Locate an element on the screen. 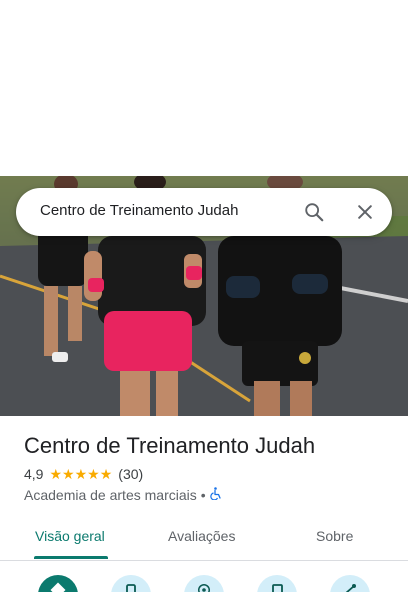  star-rating: ★ ★ ★ ★ ★ is located at coordinates (80, 474).